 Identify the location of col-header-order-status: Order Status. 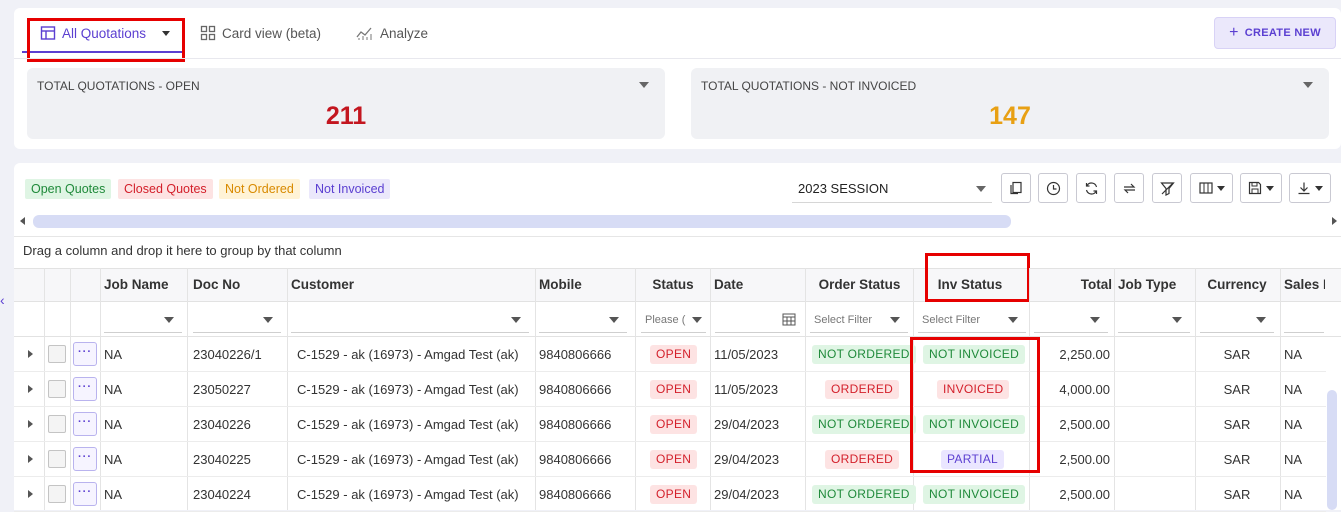
(859, 285).